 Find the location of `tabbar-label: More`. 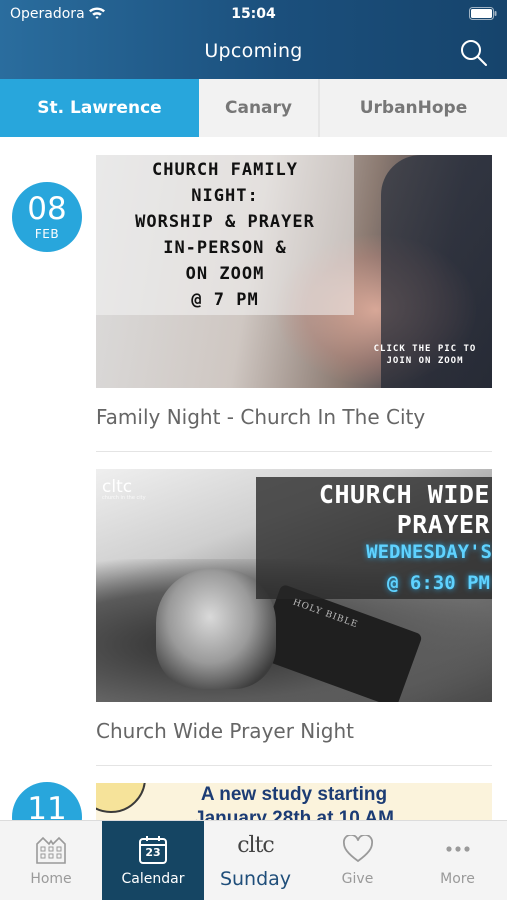

tabbar-label: More is located at coordinates (457, 879).